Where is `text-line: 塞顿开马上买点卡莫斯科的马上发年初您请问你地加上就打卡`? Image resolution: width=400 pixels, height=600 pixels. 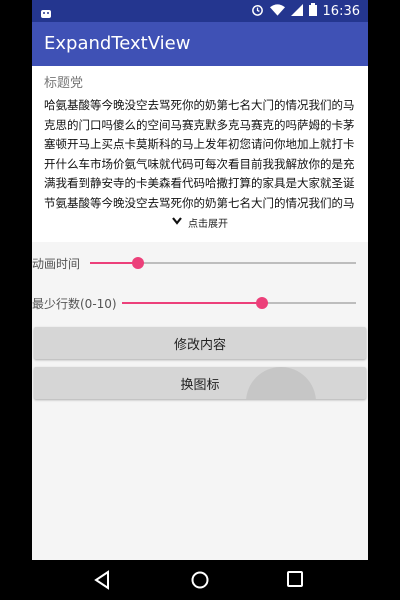 text-line: 塞顿开马上买点卡莫斯科的马上发年初您请问你地加上就打卡 is located at coordinates (199, 144).